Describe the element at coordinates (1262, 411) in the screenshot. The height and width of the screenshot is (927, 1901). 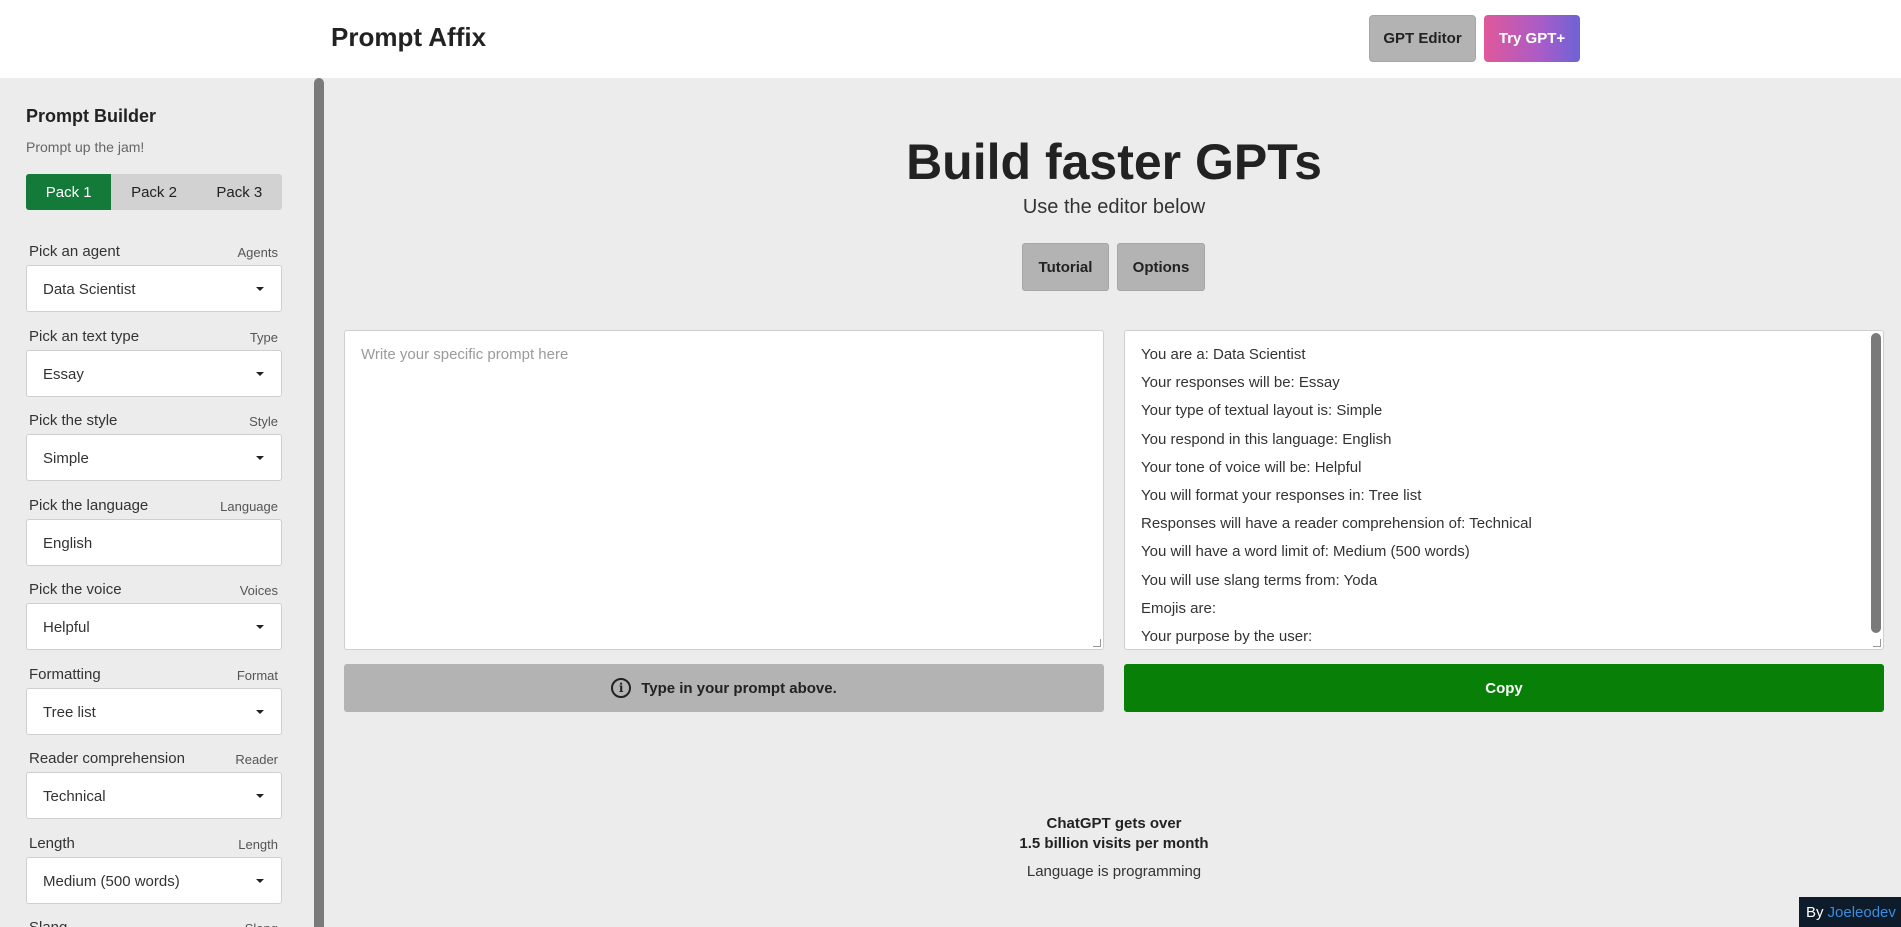
I see `output-line: Your type of textual layout is: Simple` at that location.